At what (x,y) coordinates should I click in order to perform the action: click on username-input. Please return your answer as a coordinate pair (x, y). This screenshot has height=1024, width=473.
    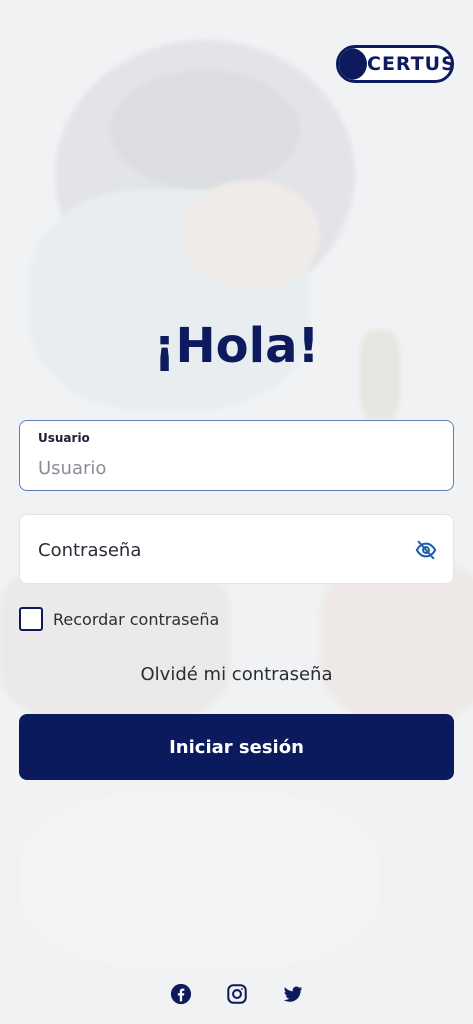
    Looking at the image, I should click on (228, 468).